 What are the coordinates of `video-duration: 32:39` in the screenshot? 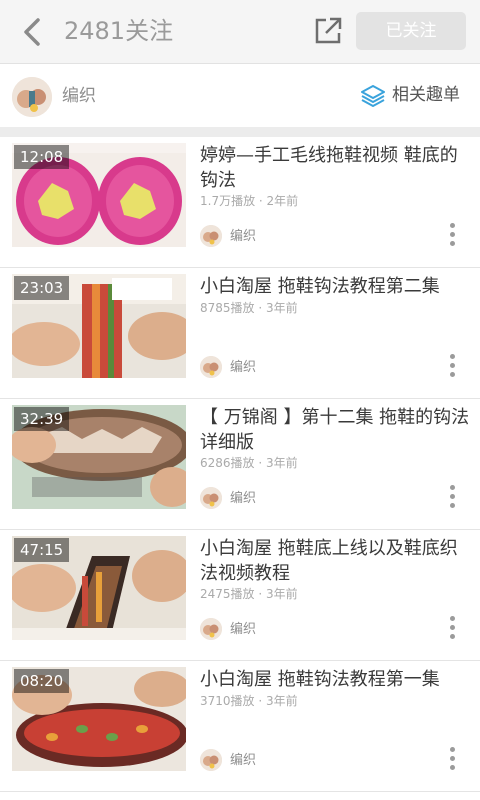 It's located at (42, 419).